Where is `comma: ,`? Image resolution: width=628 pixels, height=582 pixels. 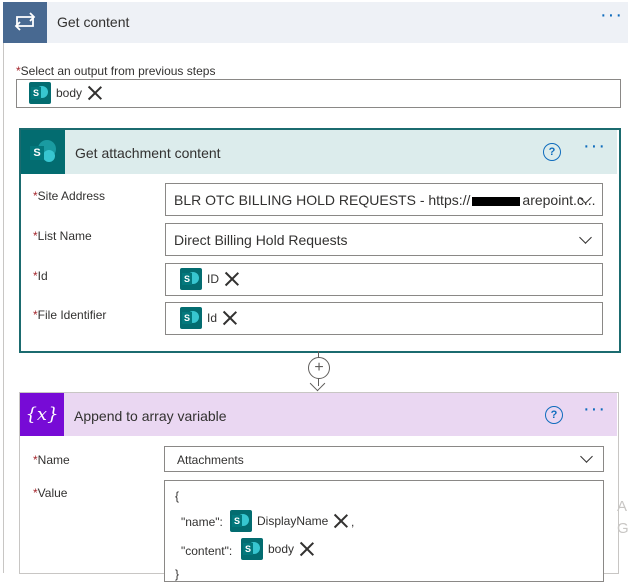
comma: , is located at coordinates (353, 522).